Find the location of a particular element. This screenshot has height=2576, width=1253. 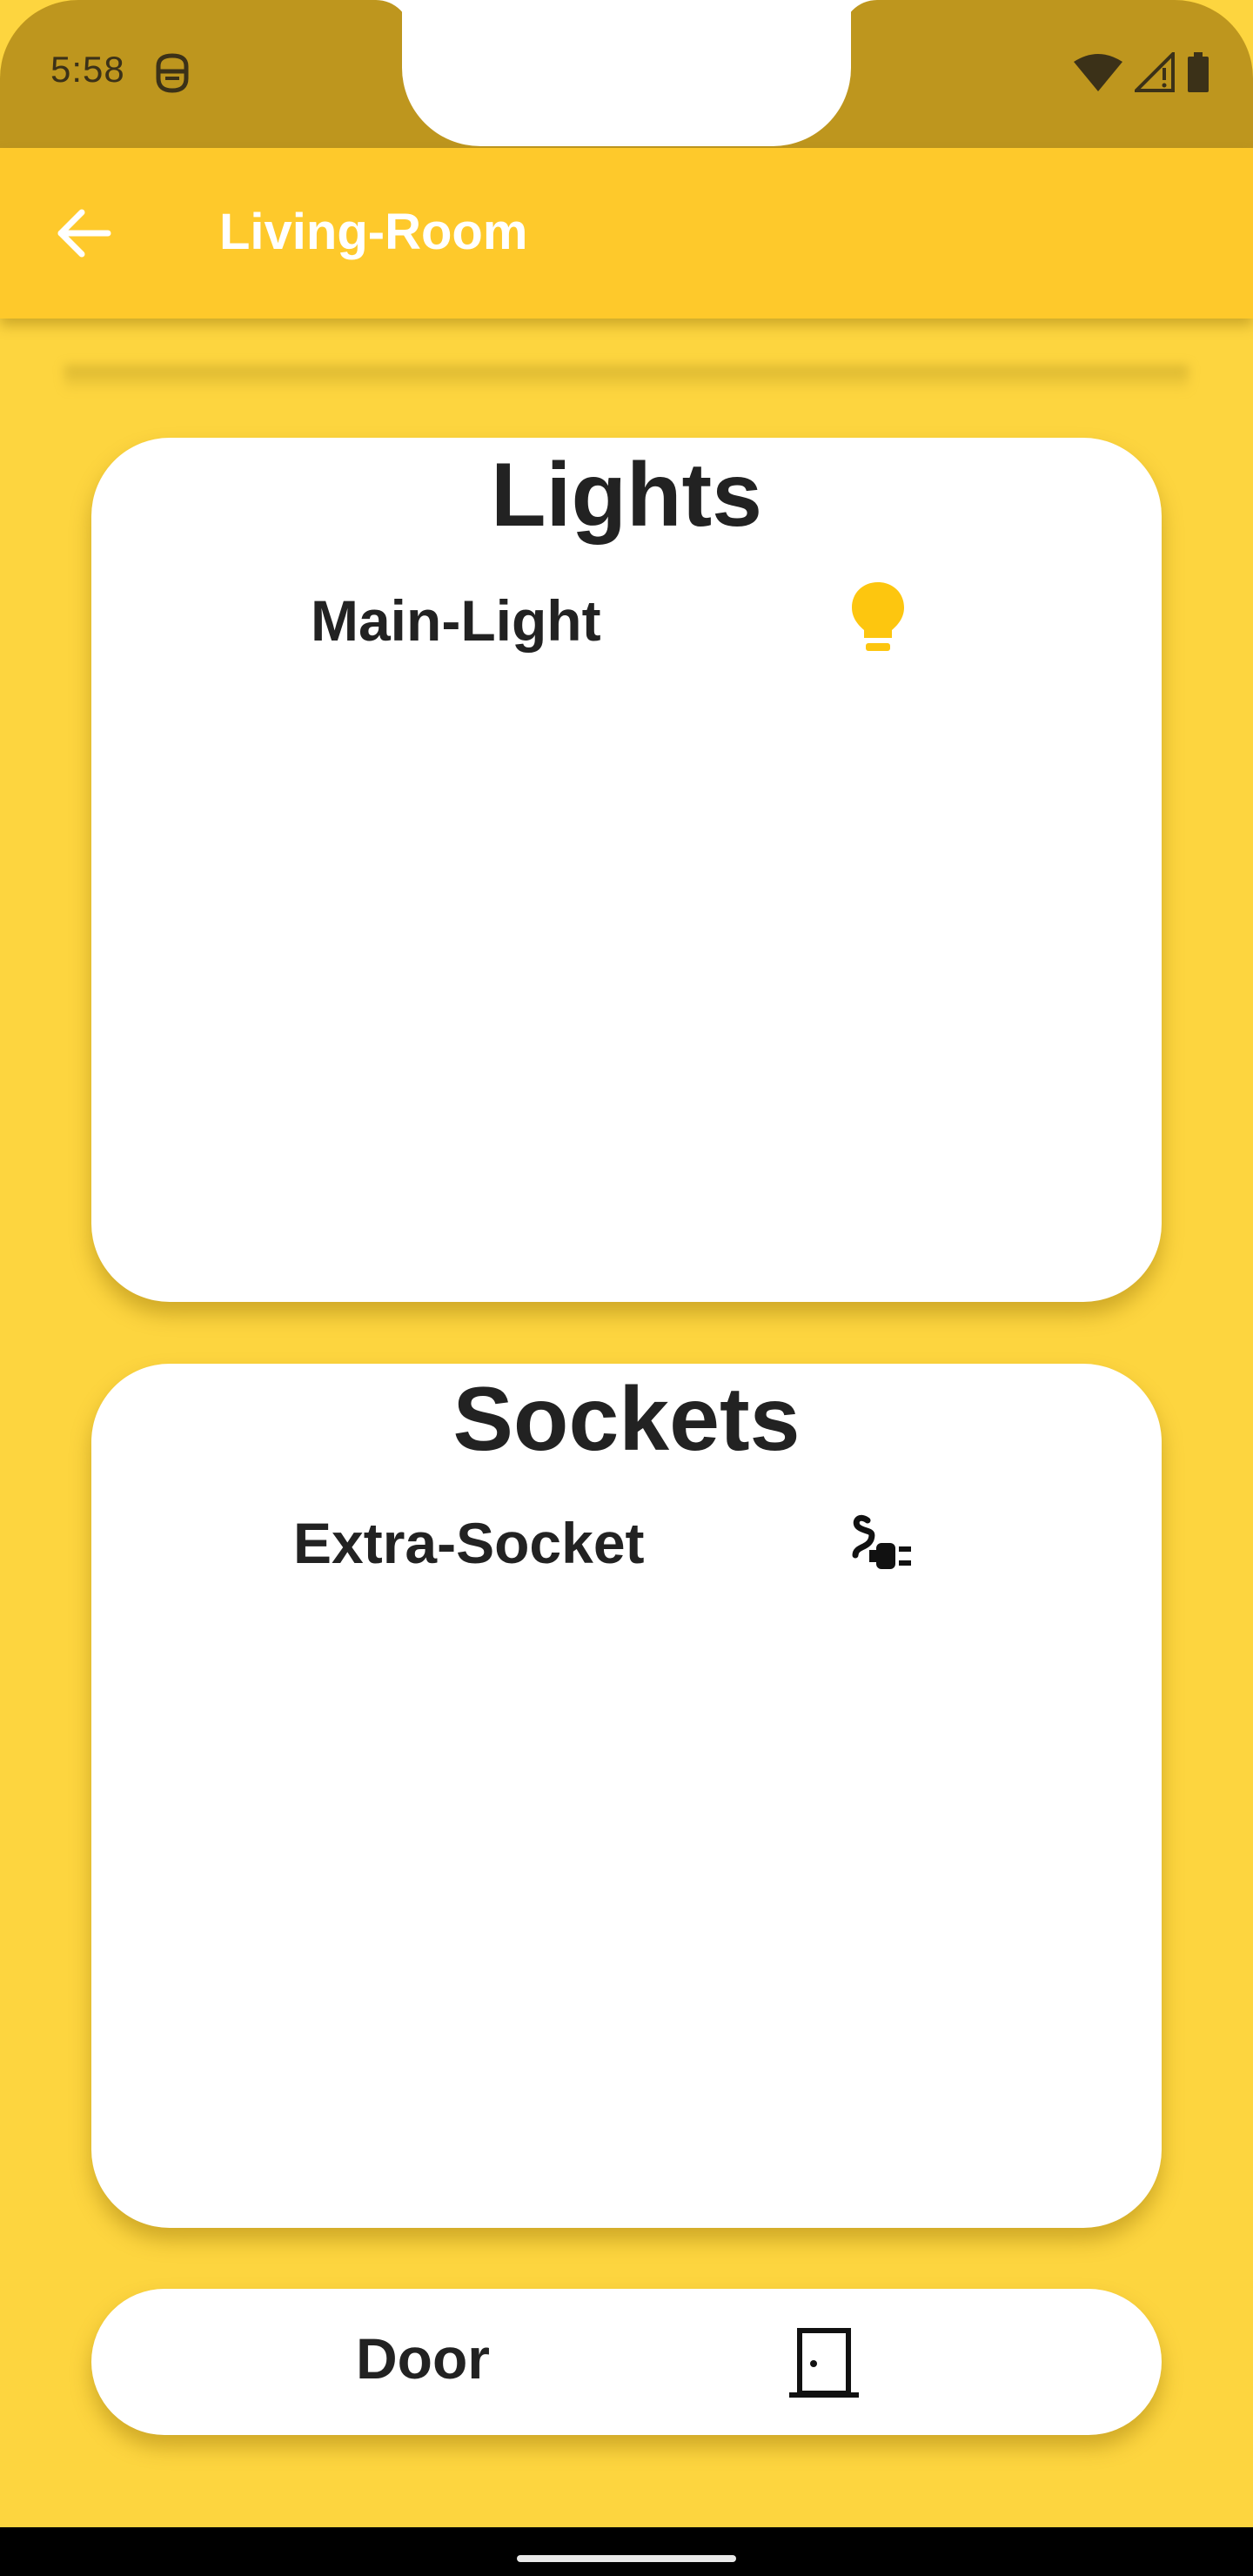

home-indicator is located at coordinates (626, 2559).